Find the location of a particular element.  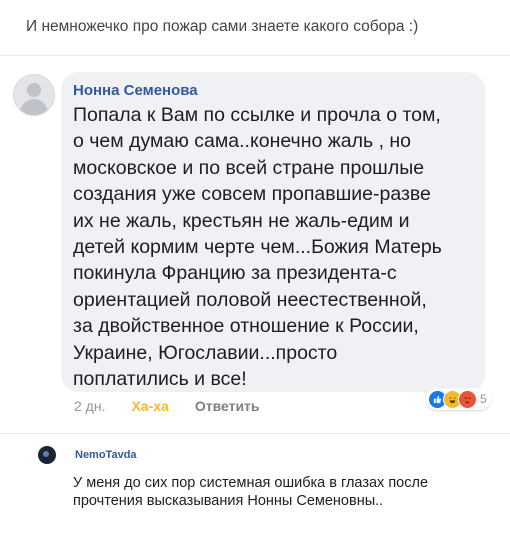

comment-author: Нонна Семенова is located at coordinates (273, 90).